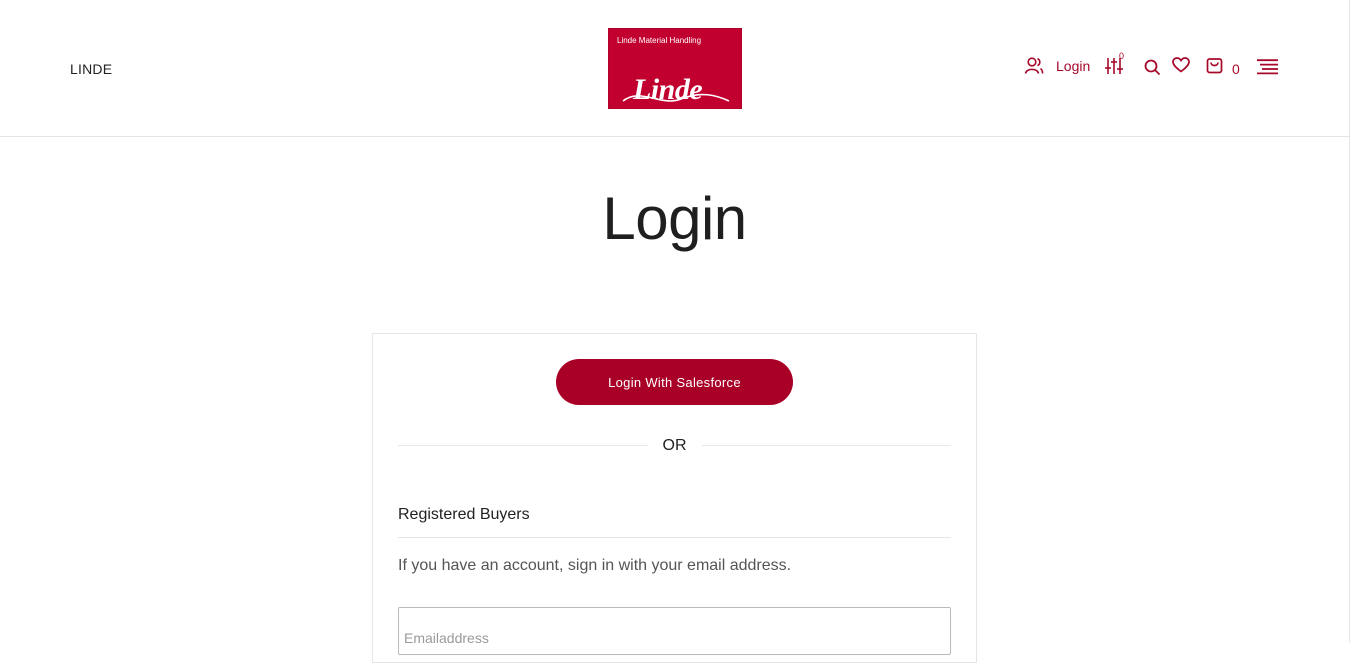  Describe the element at coordinates (1236, 69) in the screenshot. I see `cart-count: 0` at that location.